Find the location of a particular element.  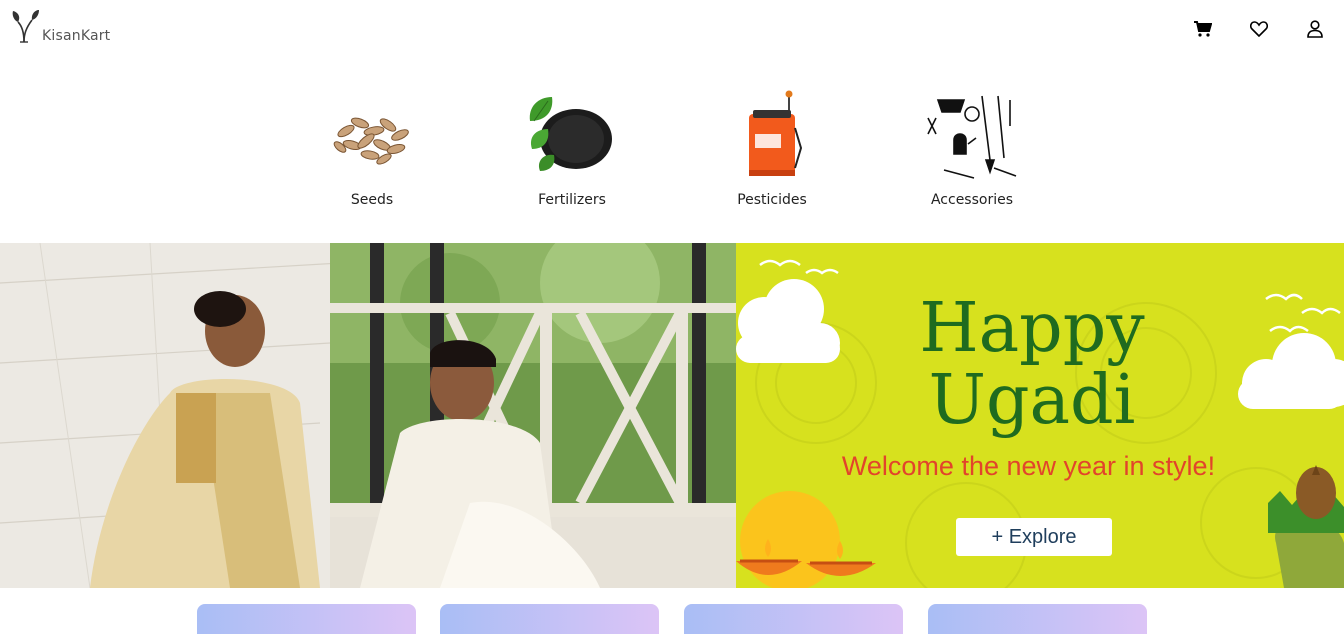

category-seeds: Seeds is located at coordinates (372, 147).